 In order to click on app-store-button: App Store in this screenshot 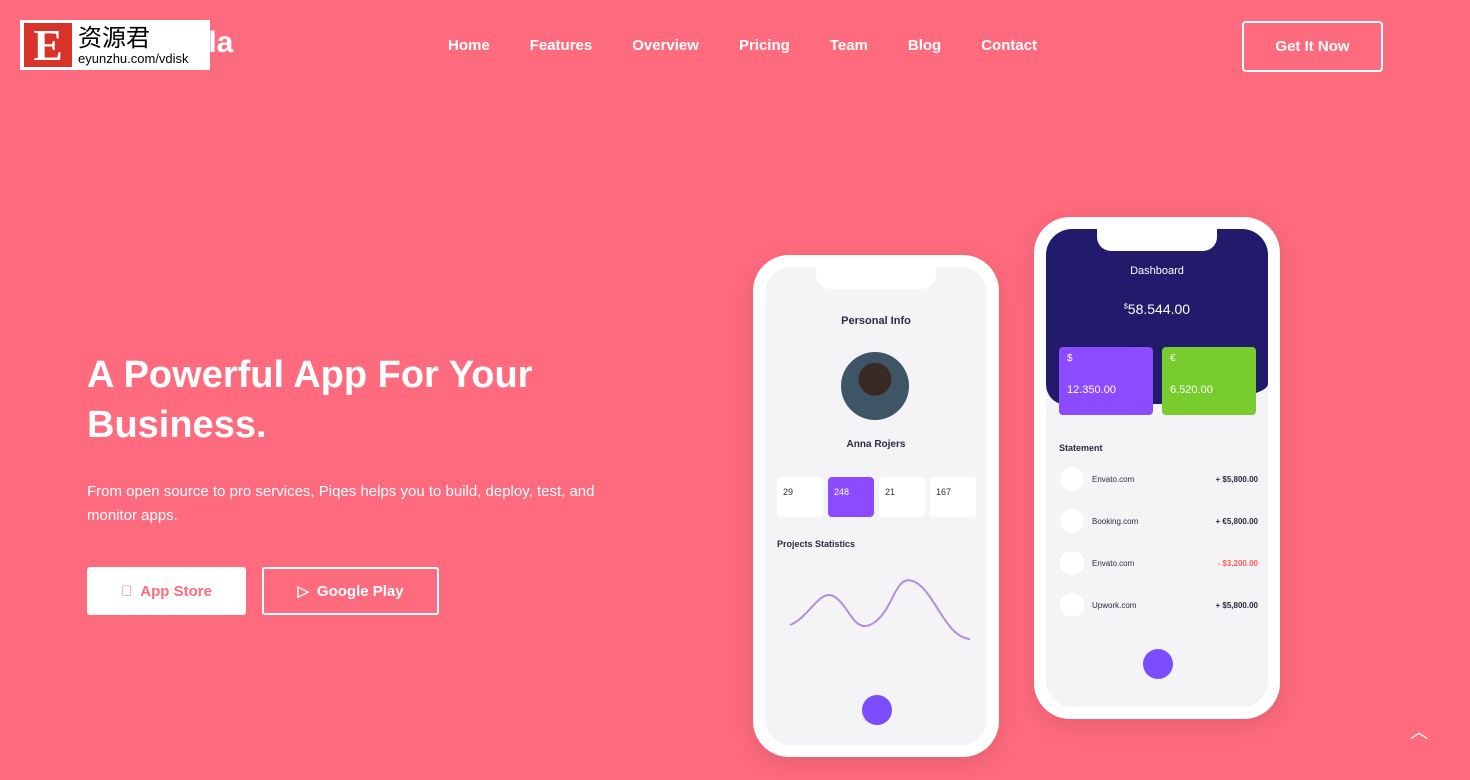, I will do `click(166, 591)`.